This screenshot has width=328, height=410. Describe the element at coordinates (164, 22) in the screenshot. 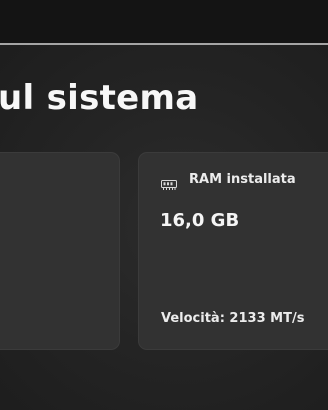

I see `top-bar` at that location.